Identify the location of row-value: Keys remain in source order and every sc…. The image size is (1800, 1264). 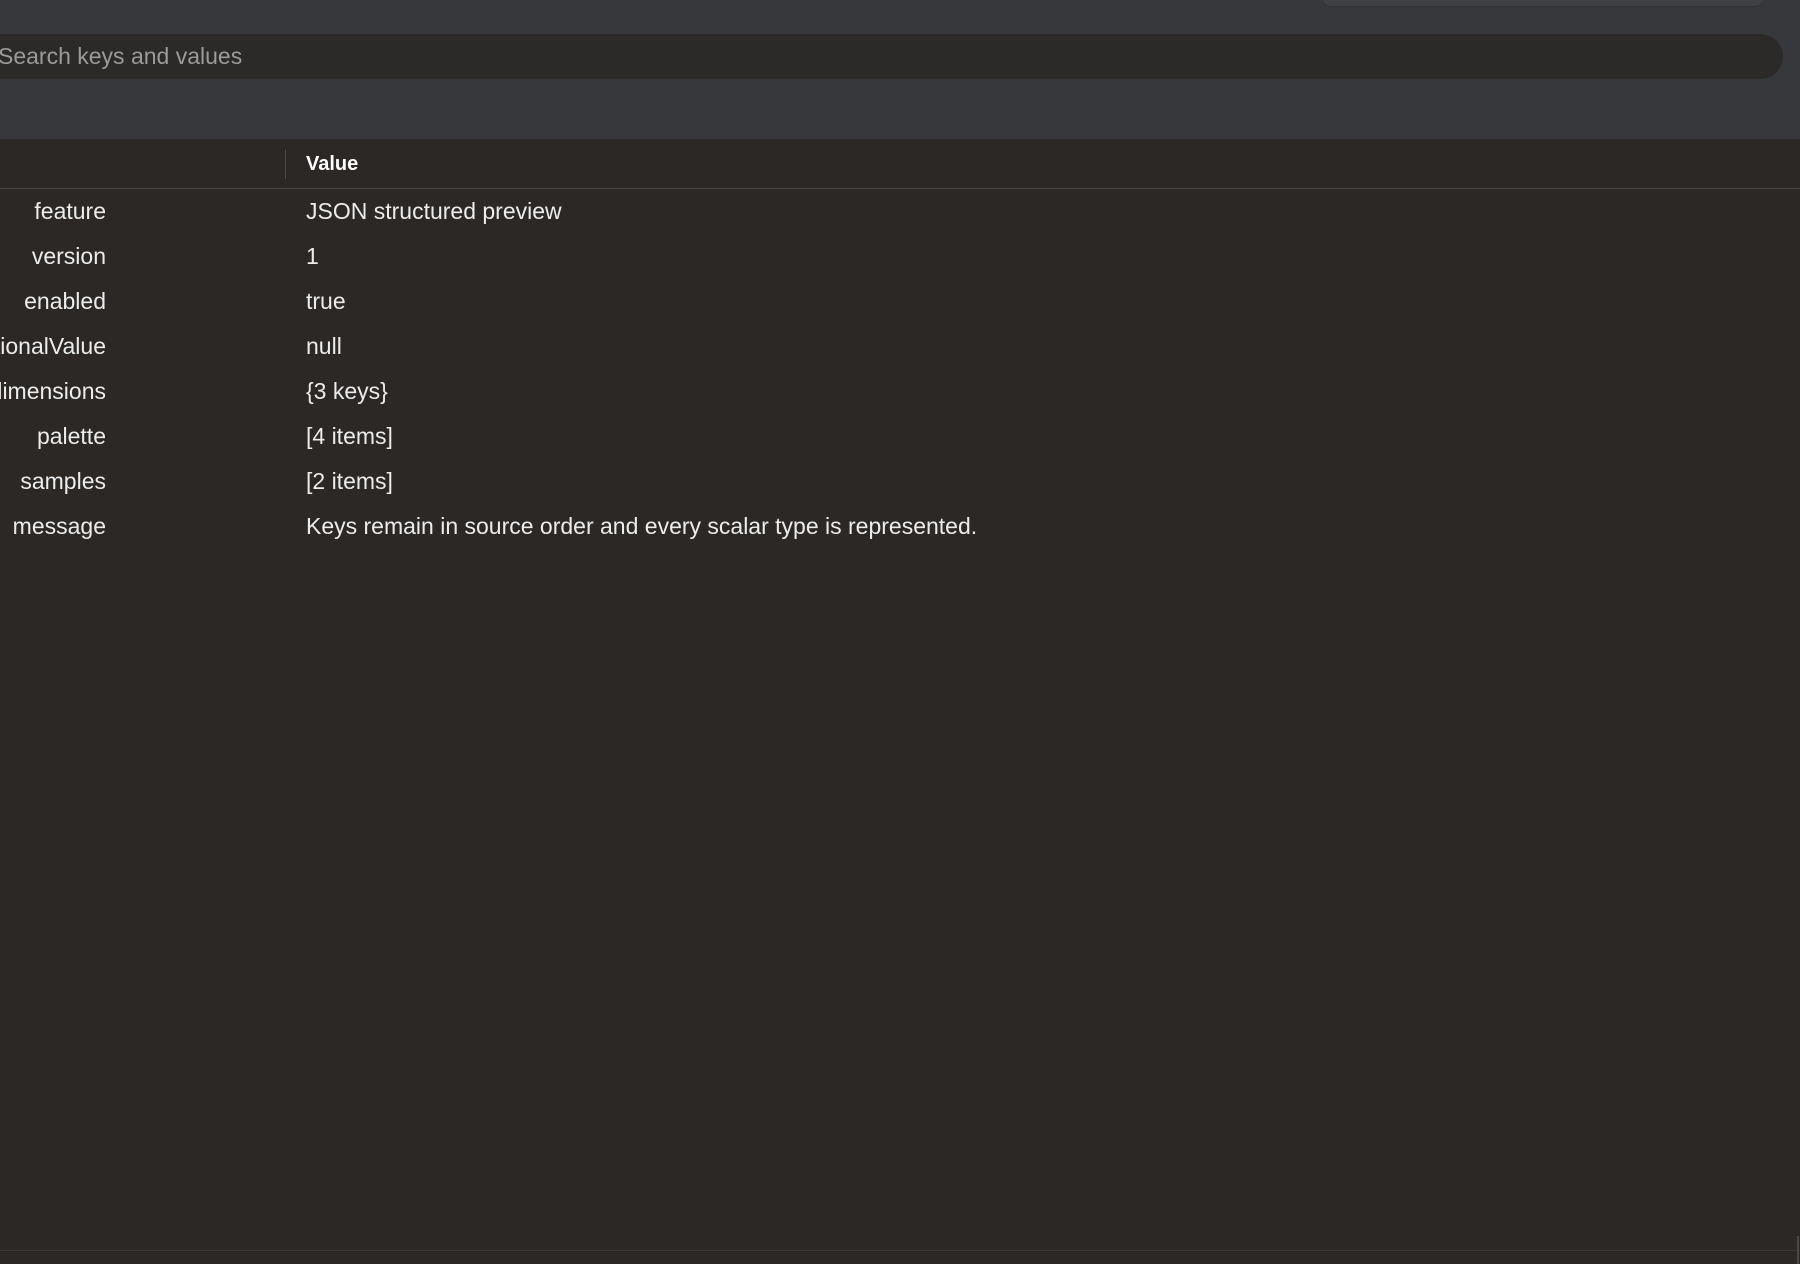
(642, 526).